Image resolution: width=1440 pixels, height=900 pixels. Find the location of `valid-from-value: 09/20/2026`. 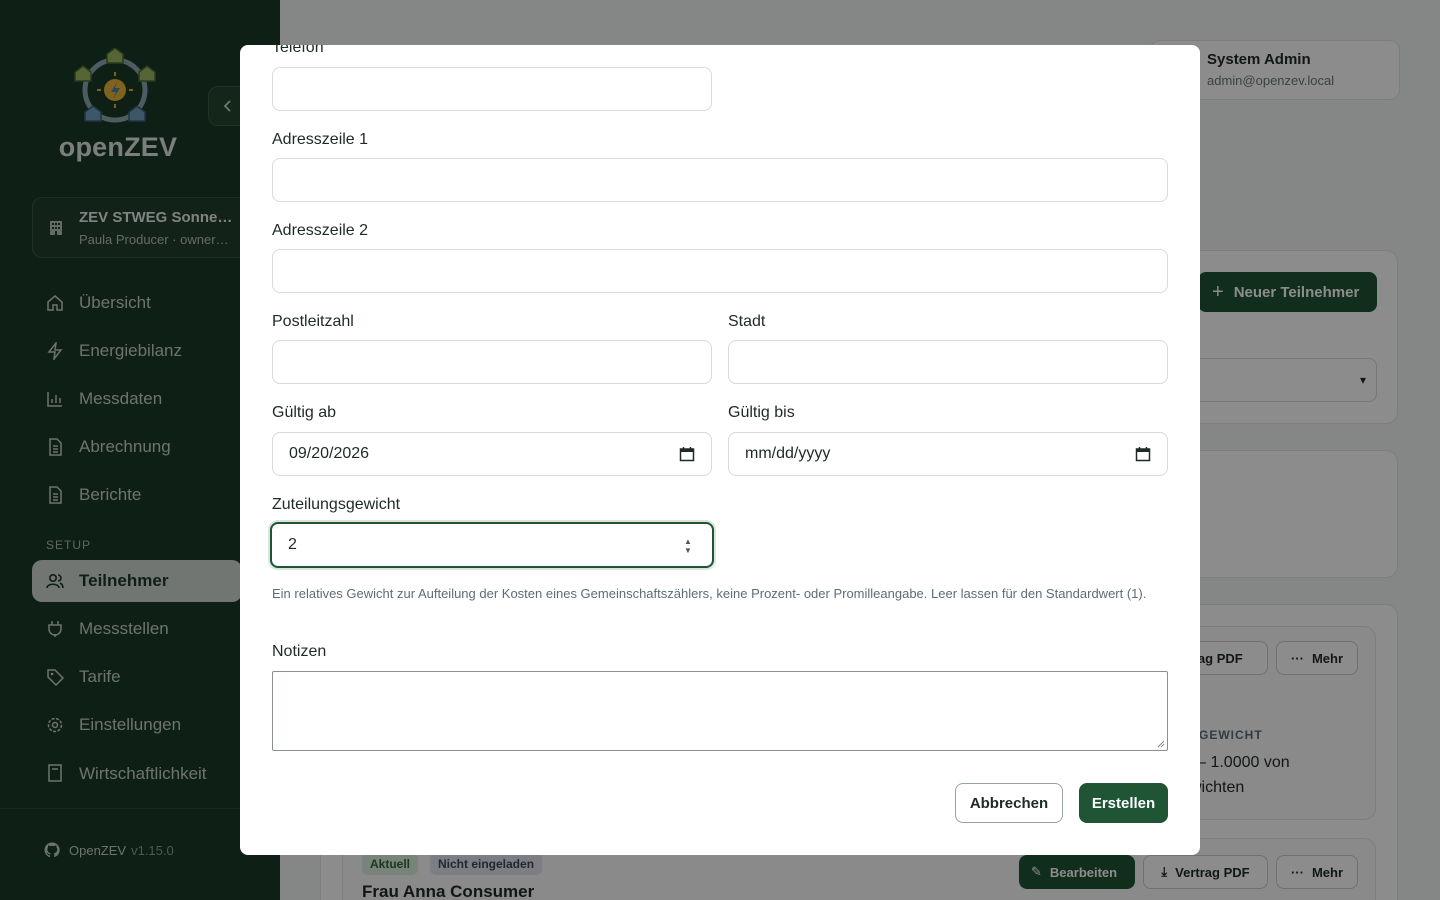

valid-from-value: 09/20/2026 is located at coordinates (329, 453).